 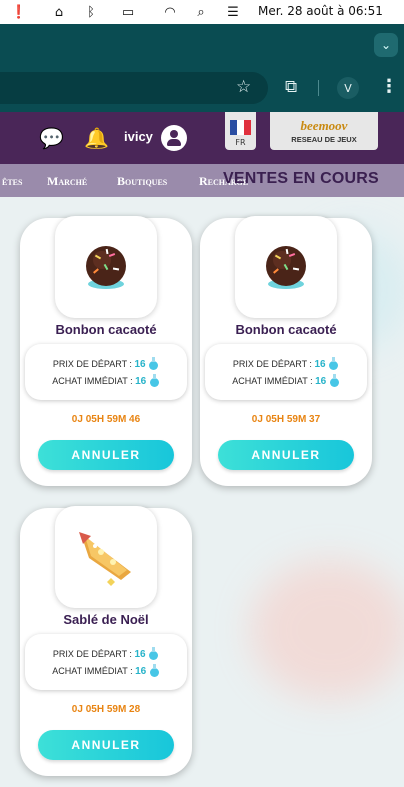 I want to click on language-code: FR, so click(x=240, y=142).